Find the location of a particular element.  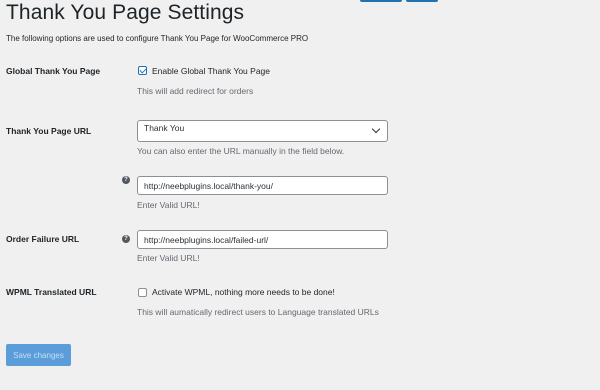

order-failure-url-label: Order Failure URL is located at coordinates (43, 239).